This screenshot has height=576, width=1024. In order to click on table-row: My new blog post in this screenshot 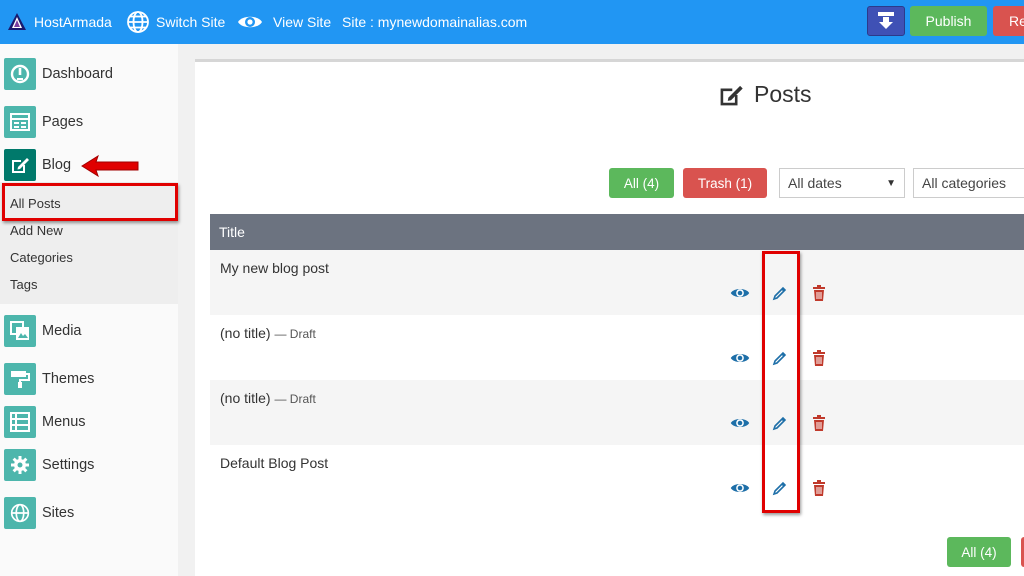, I will do `click(617, 282)`.